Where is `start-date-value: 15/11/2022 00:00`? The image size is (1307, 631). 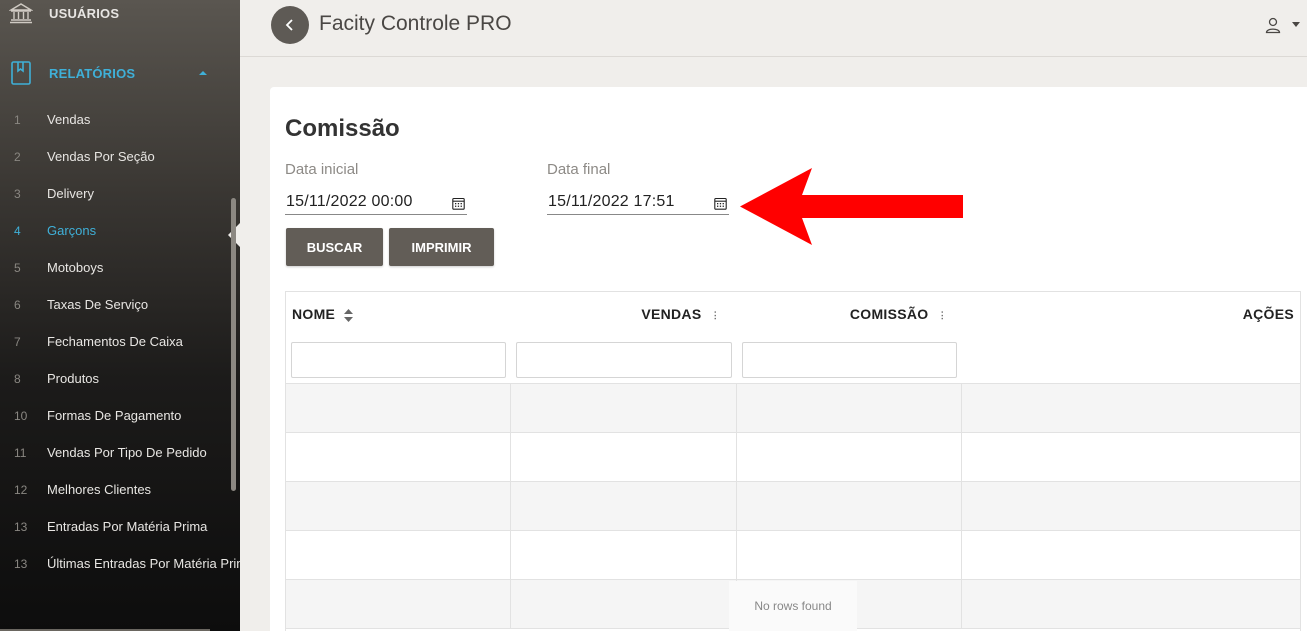 start-date-value: 15/11/2022 00:00 is located at coordinates (349, 201).